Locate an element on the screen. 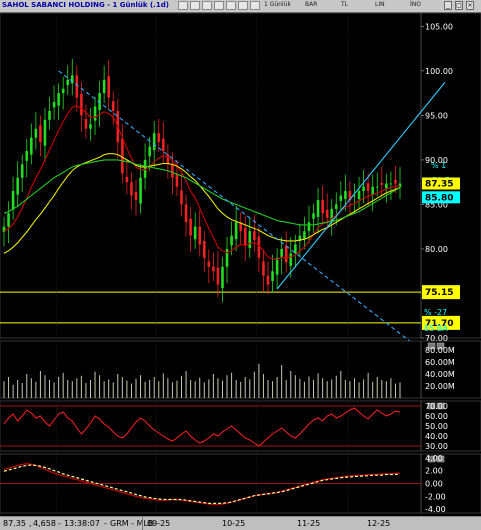  oscillator-panel: 70.0060.0050.0040.0030.00 is located at coordinates (240, 426).